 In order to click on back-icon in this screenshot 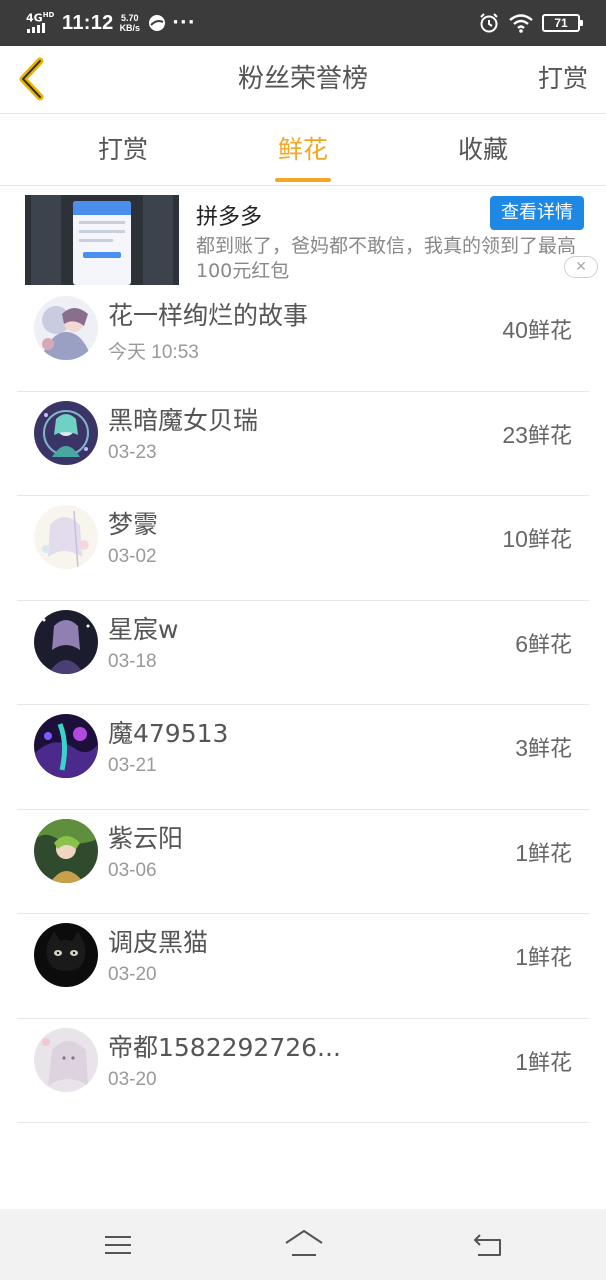, I will do `click(488, 1245)`.